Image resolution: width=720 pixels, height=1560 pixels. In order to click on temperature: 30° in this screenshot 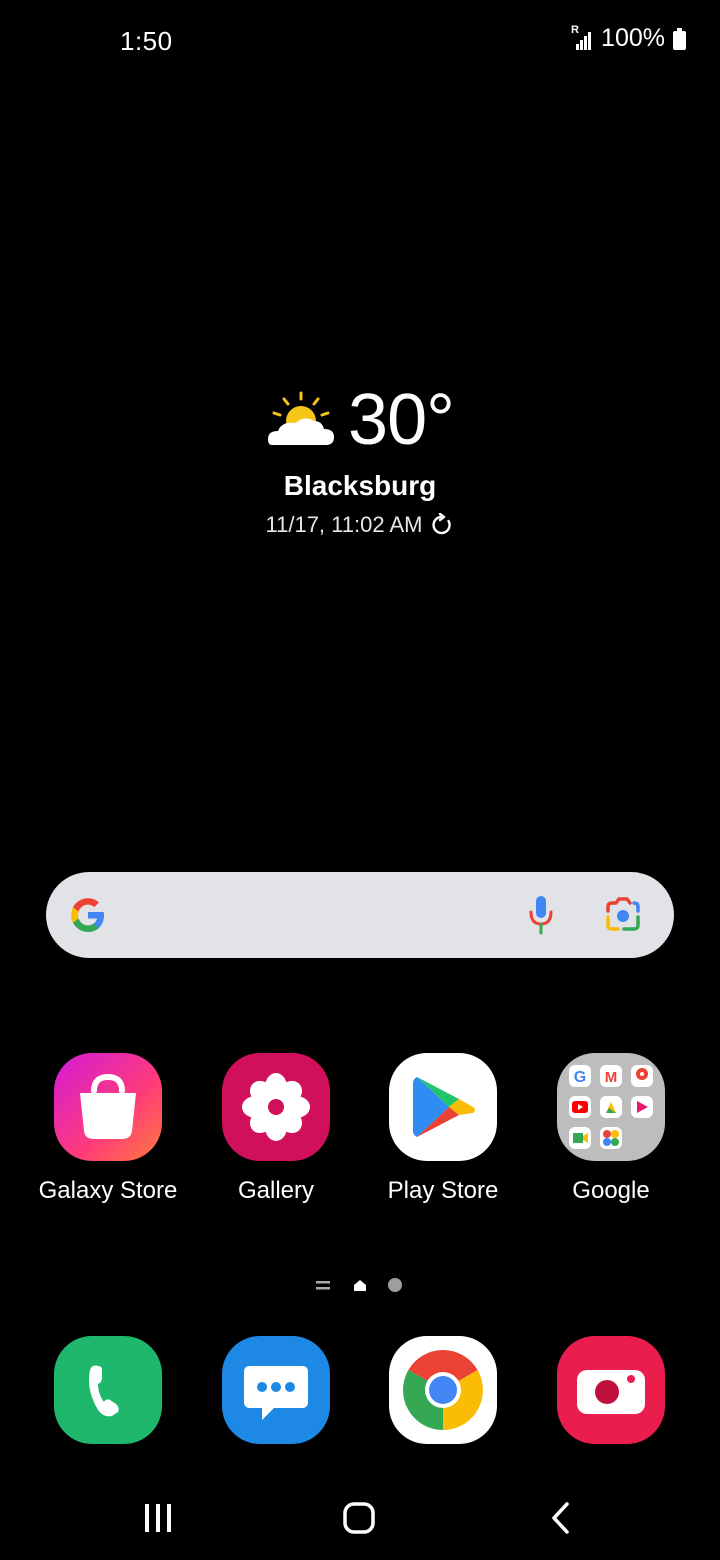, I will do `click(401, 420)`.